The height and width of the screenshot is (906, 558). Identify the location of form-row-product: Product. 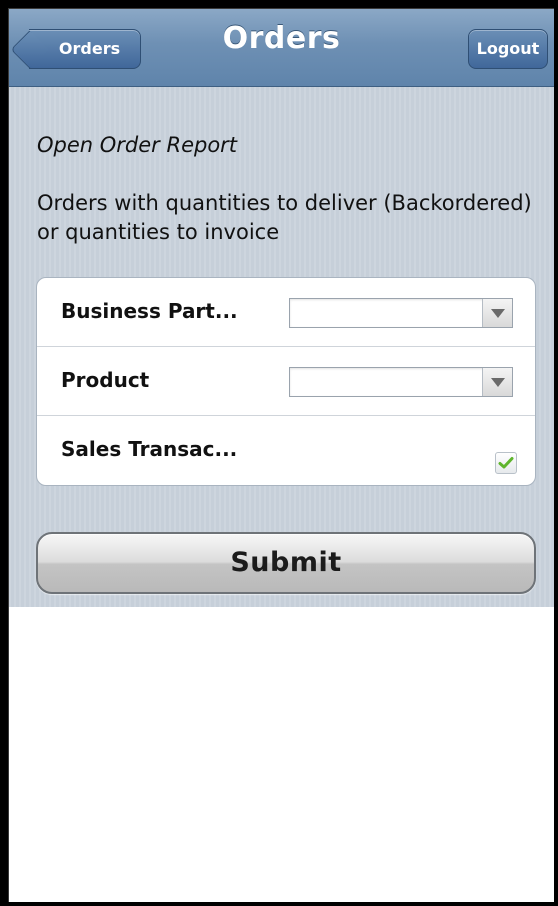
(286, 381).